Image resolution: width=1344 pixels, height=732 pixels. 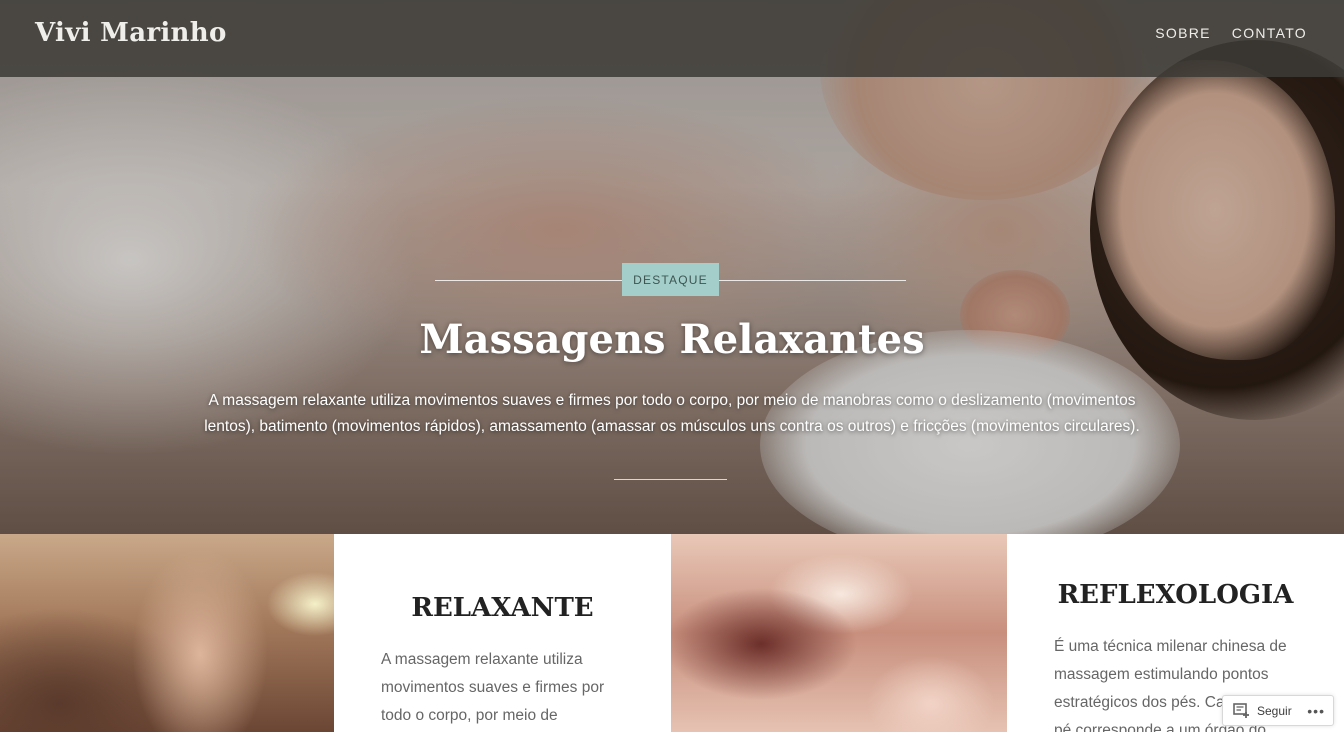 I want to click on ellipsis-icon: •••, so click(x=1316, y=711).